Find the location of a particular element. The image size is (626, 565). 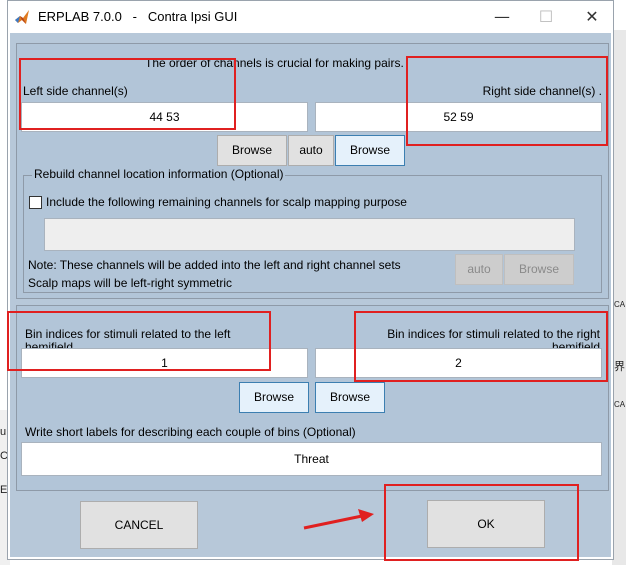

maximize-button: ☐ is located at coordinates (546, 17).